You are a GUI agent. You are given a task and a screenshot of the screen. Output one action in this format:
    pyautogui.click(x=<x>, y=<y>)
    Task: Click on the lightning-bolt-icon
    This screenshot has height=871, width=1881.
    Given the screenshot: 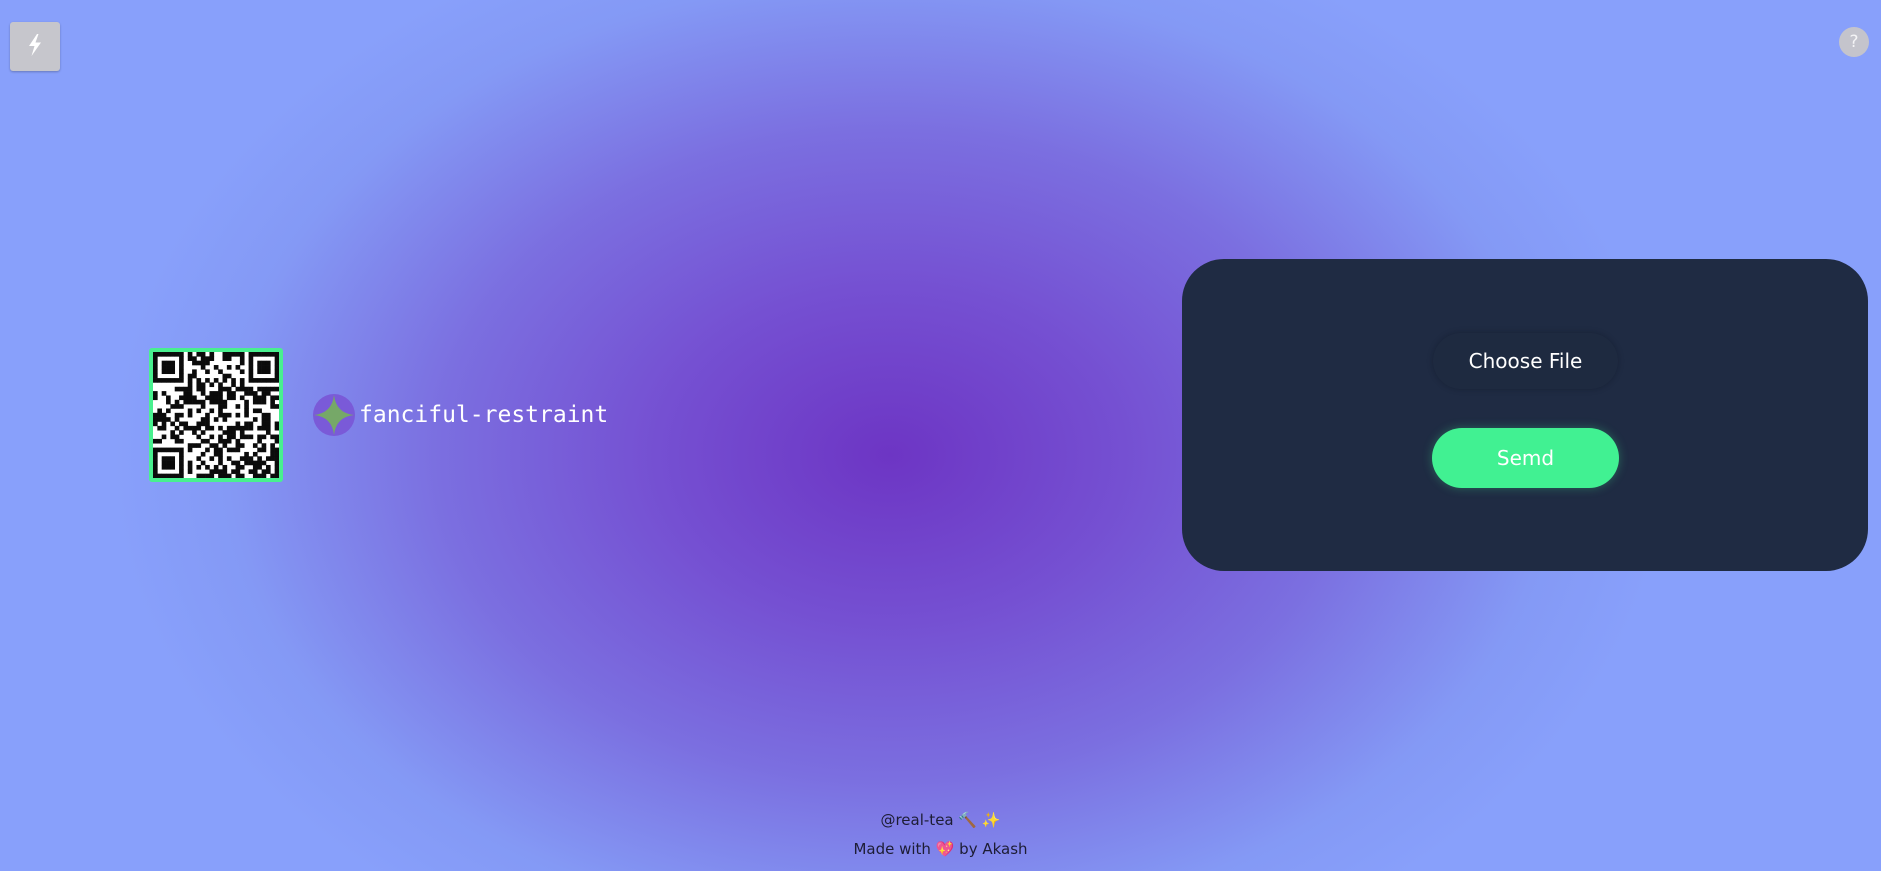 What is the action you would take?
    pyautogui.click(x=35, y=47)
    